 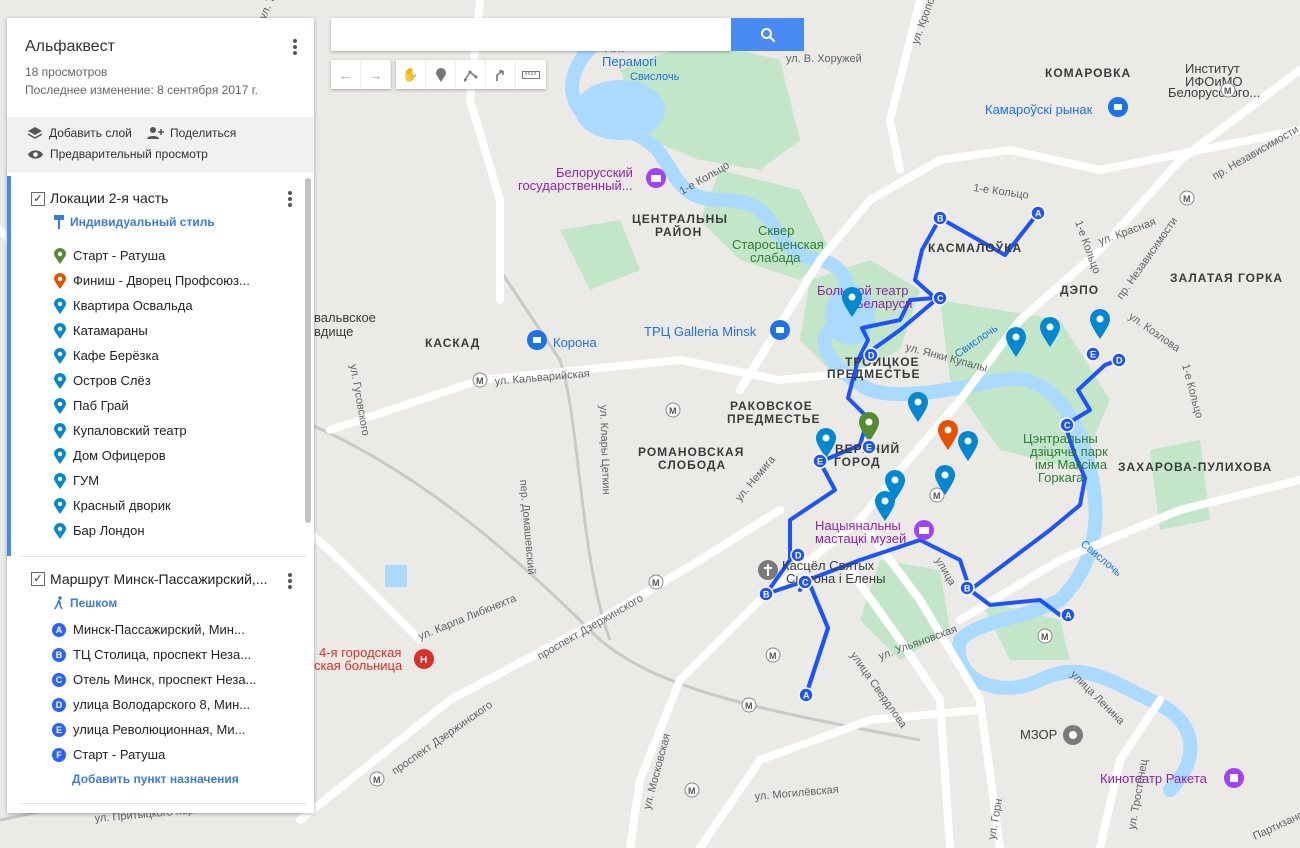 What do you see at coordinates (86, 480) in the screenshot?
I see `layer-item-label: ГУМ` at bounding box center [86, 480].